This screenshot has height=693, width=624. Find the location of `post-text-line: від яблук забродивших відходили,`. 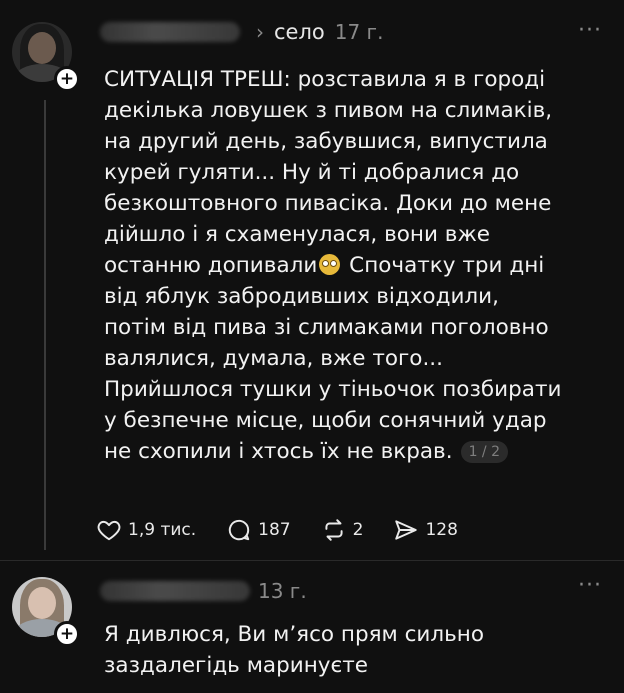

post-text-line: від яблук забродивших відходили, is located at coordinates (301, 296).